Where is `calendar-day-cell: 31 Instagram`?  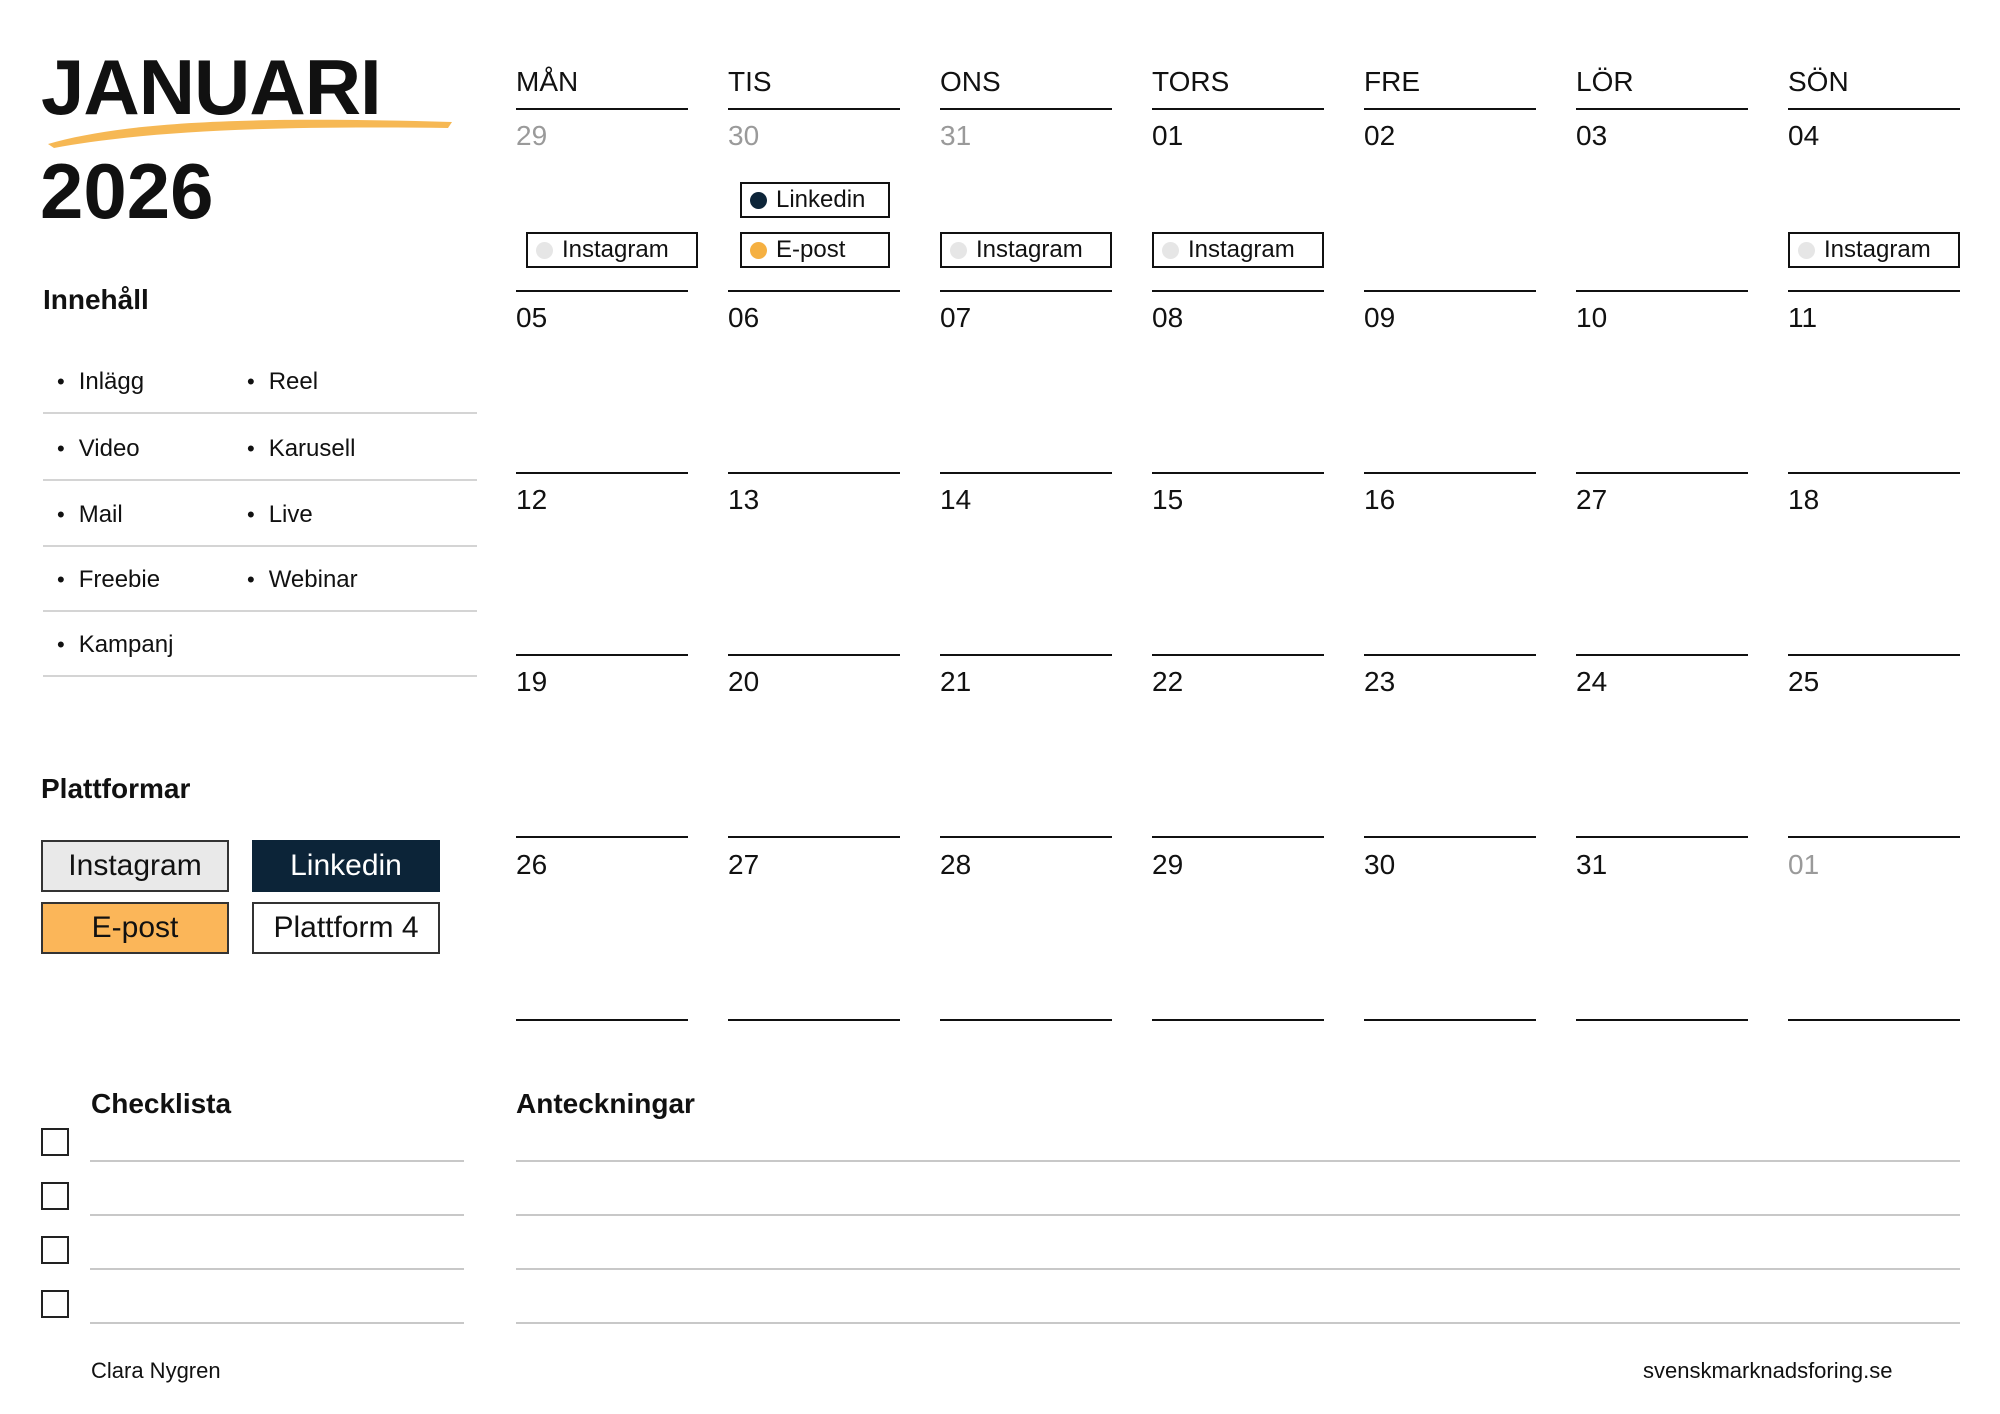
calendar-day-cell: 31 Instagram is located at coordinates (1026, 201).